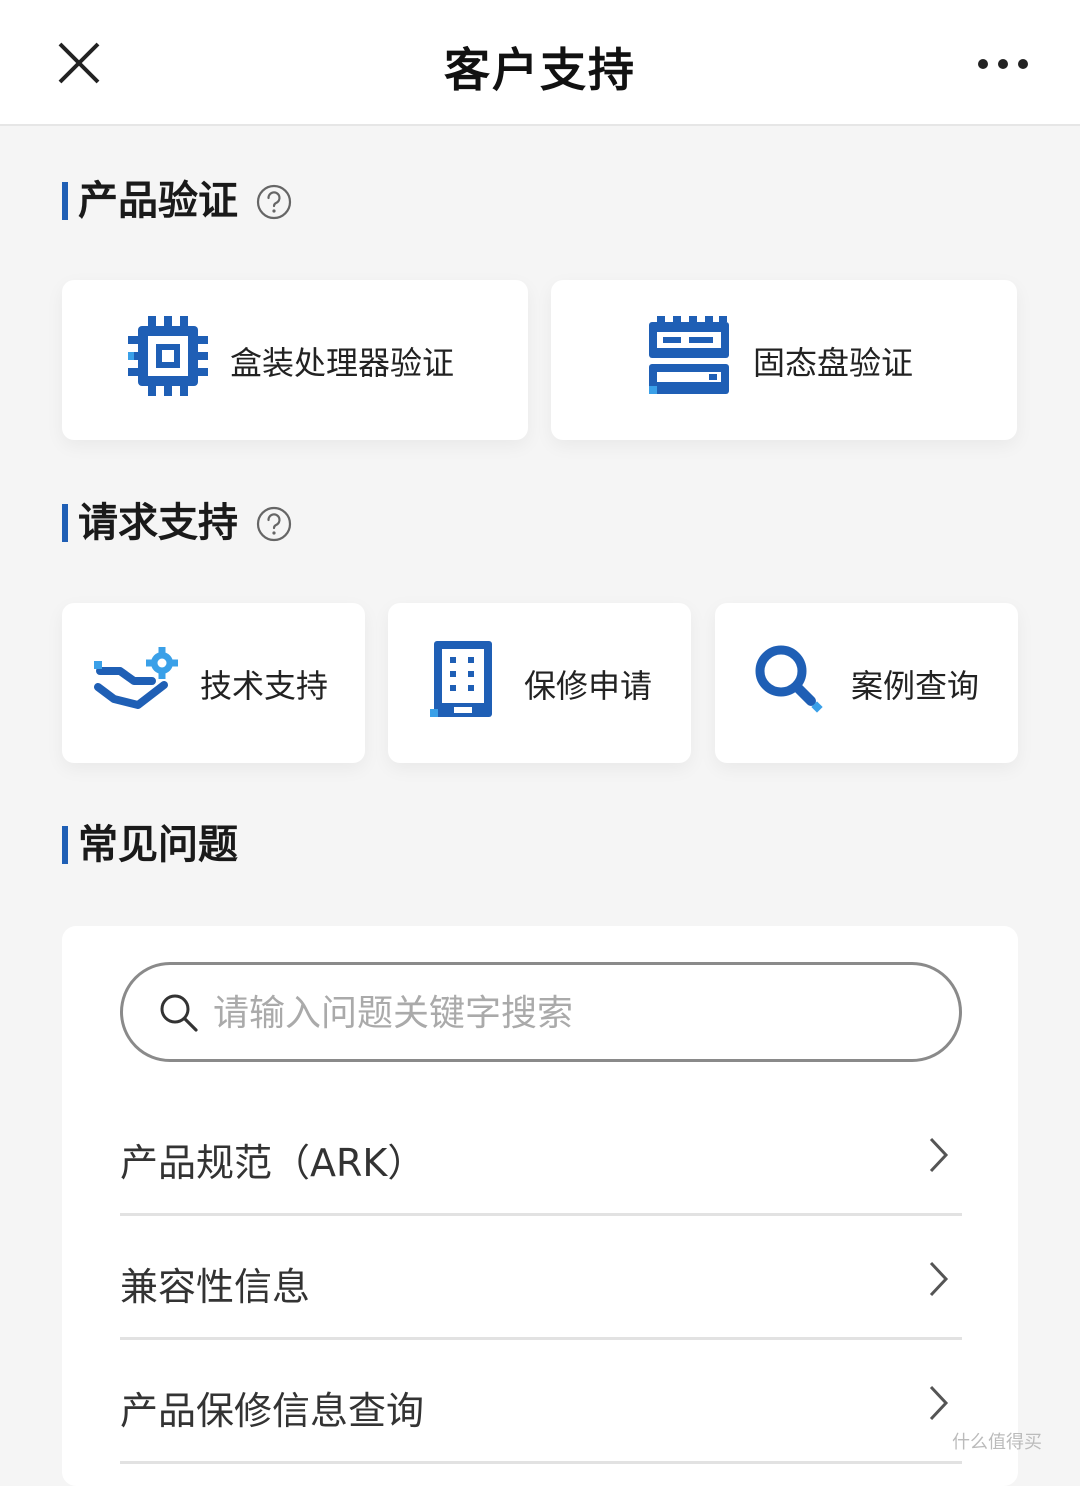 The height and width of the screenshot is (1486, 1080). Describe the element at coordinates (264, 686) in the screenshot. I see `card-label: 技术支持` at that location.